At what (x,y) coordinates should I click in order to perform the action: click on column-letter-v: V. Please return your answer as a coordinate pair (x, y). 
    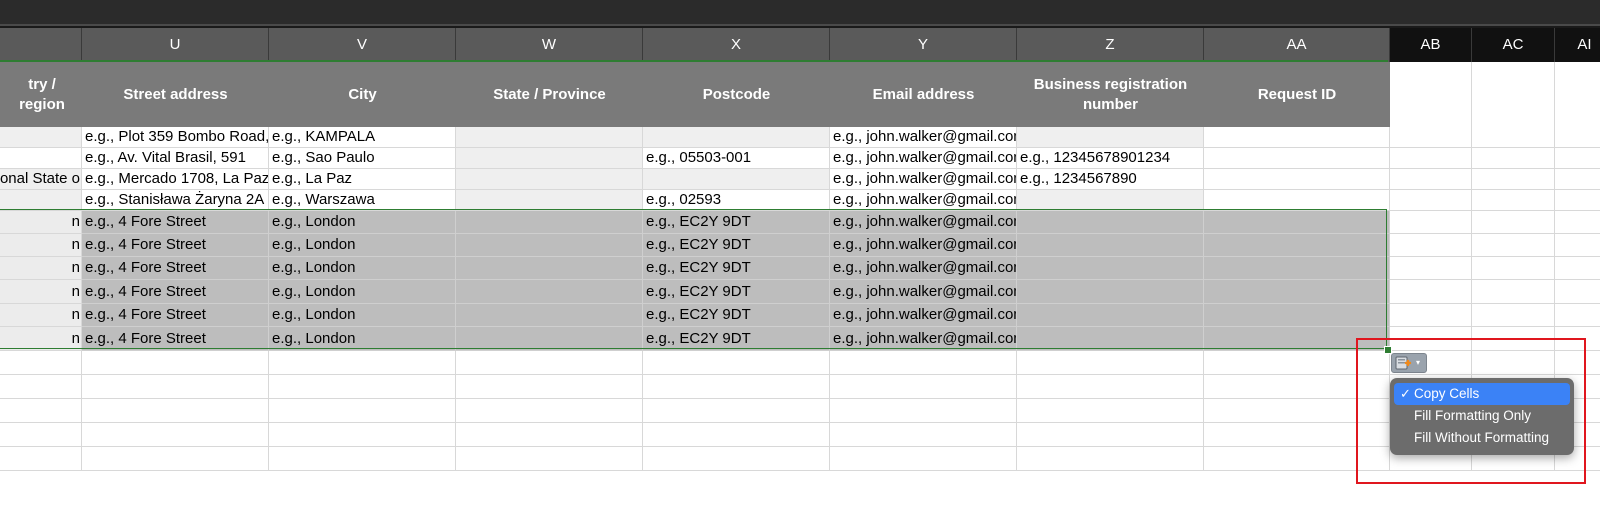
    Looking at the image, I should click on (362, 45).